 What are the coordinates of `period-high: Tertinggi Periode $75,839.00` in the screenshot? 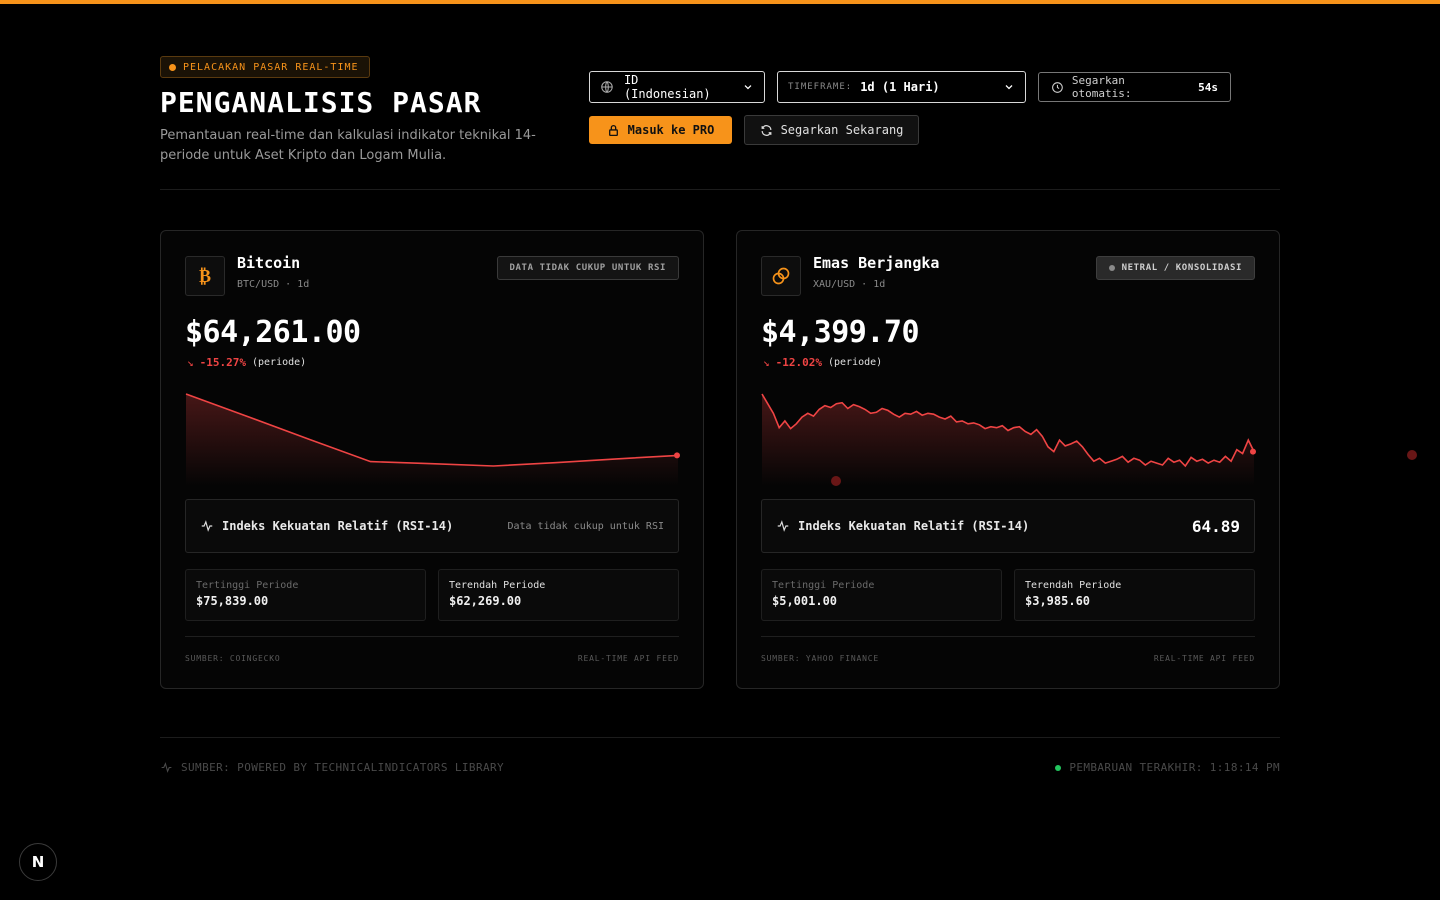 It's located at (305, 595).